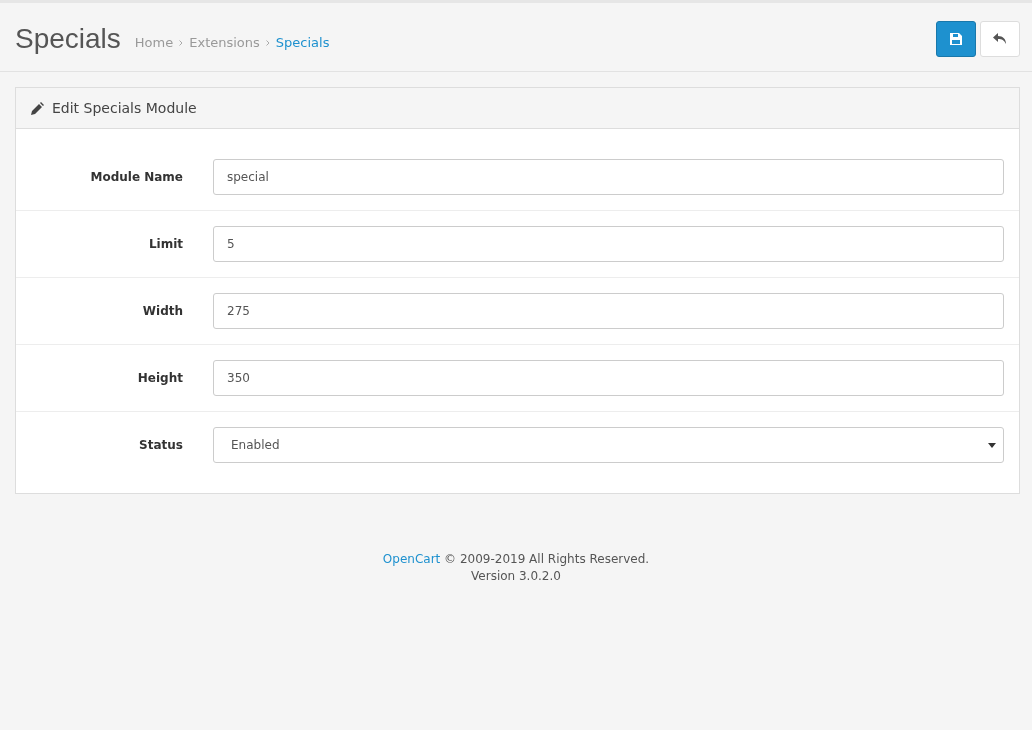 The height and width of the screenshot is (730, 1032). I want to click on field-label: Limit, so click(165, 244).